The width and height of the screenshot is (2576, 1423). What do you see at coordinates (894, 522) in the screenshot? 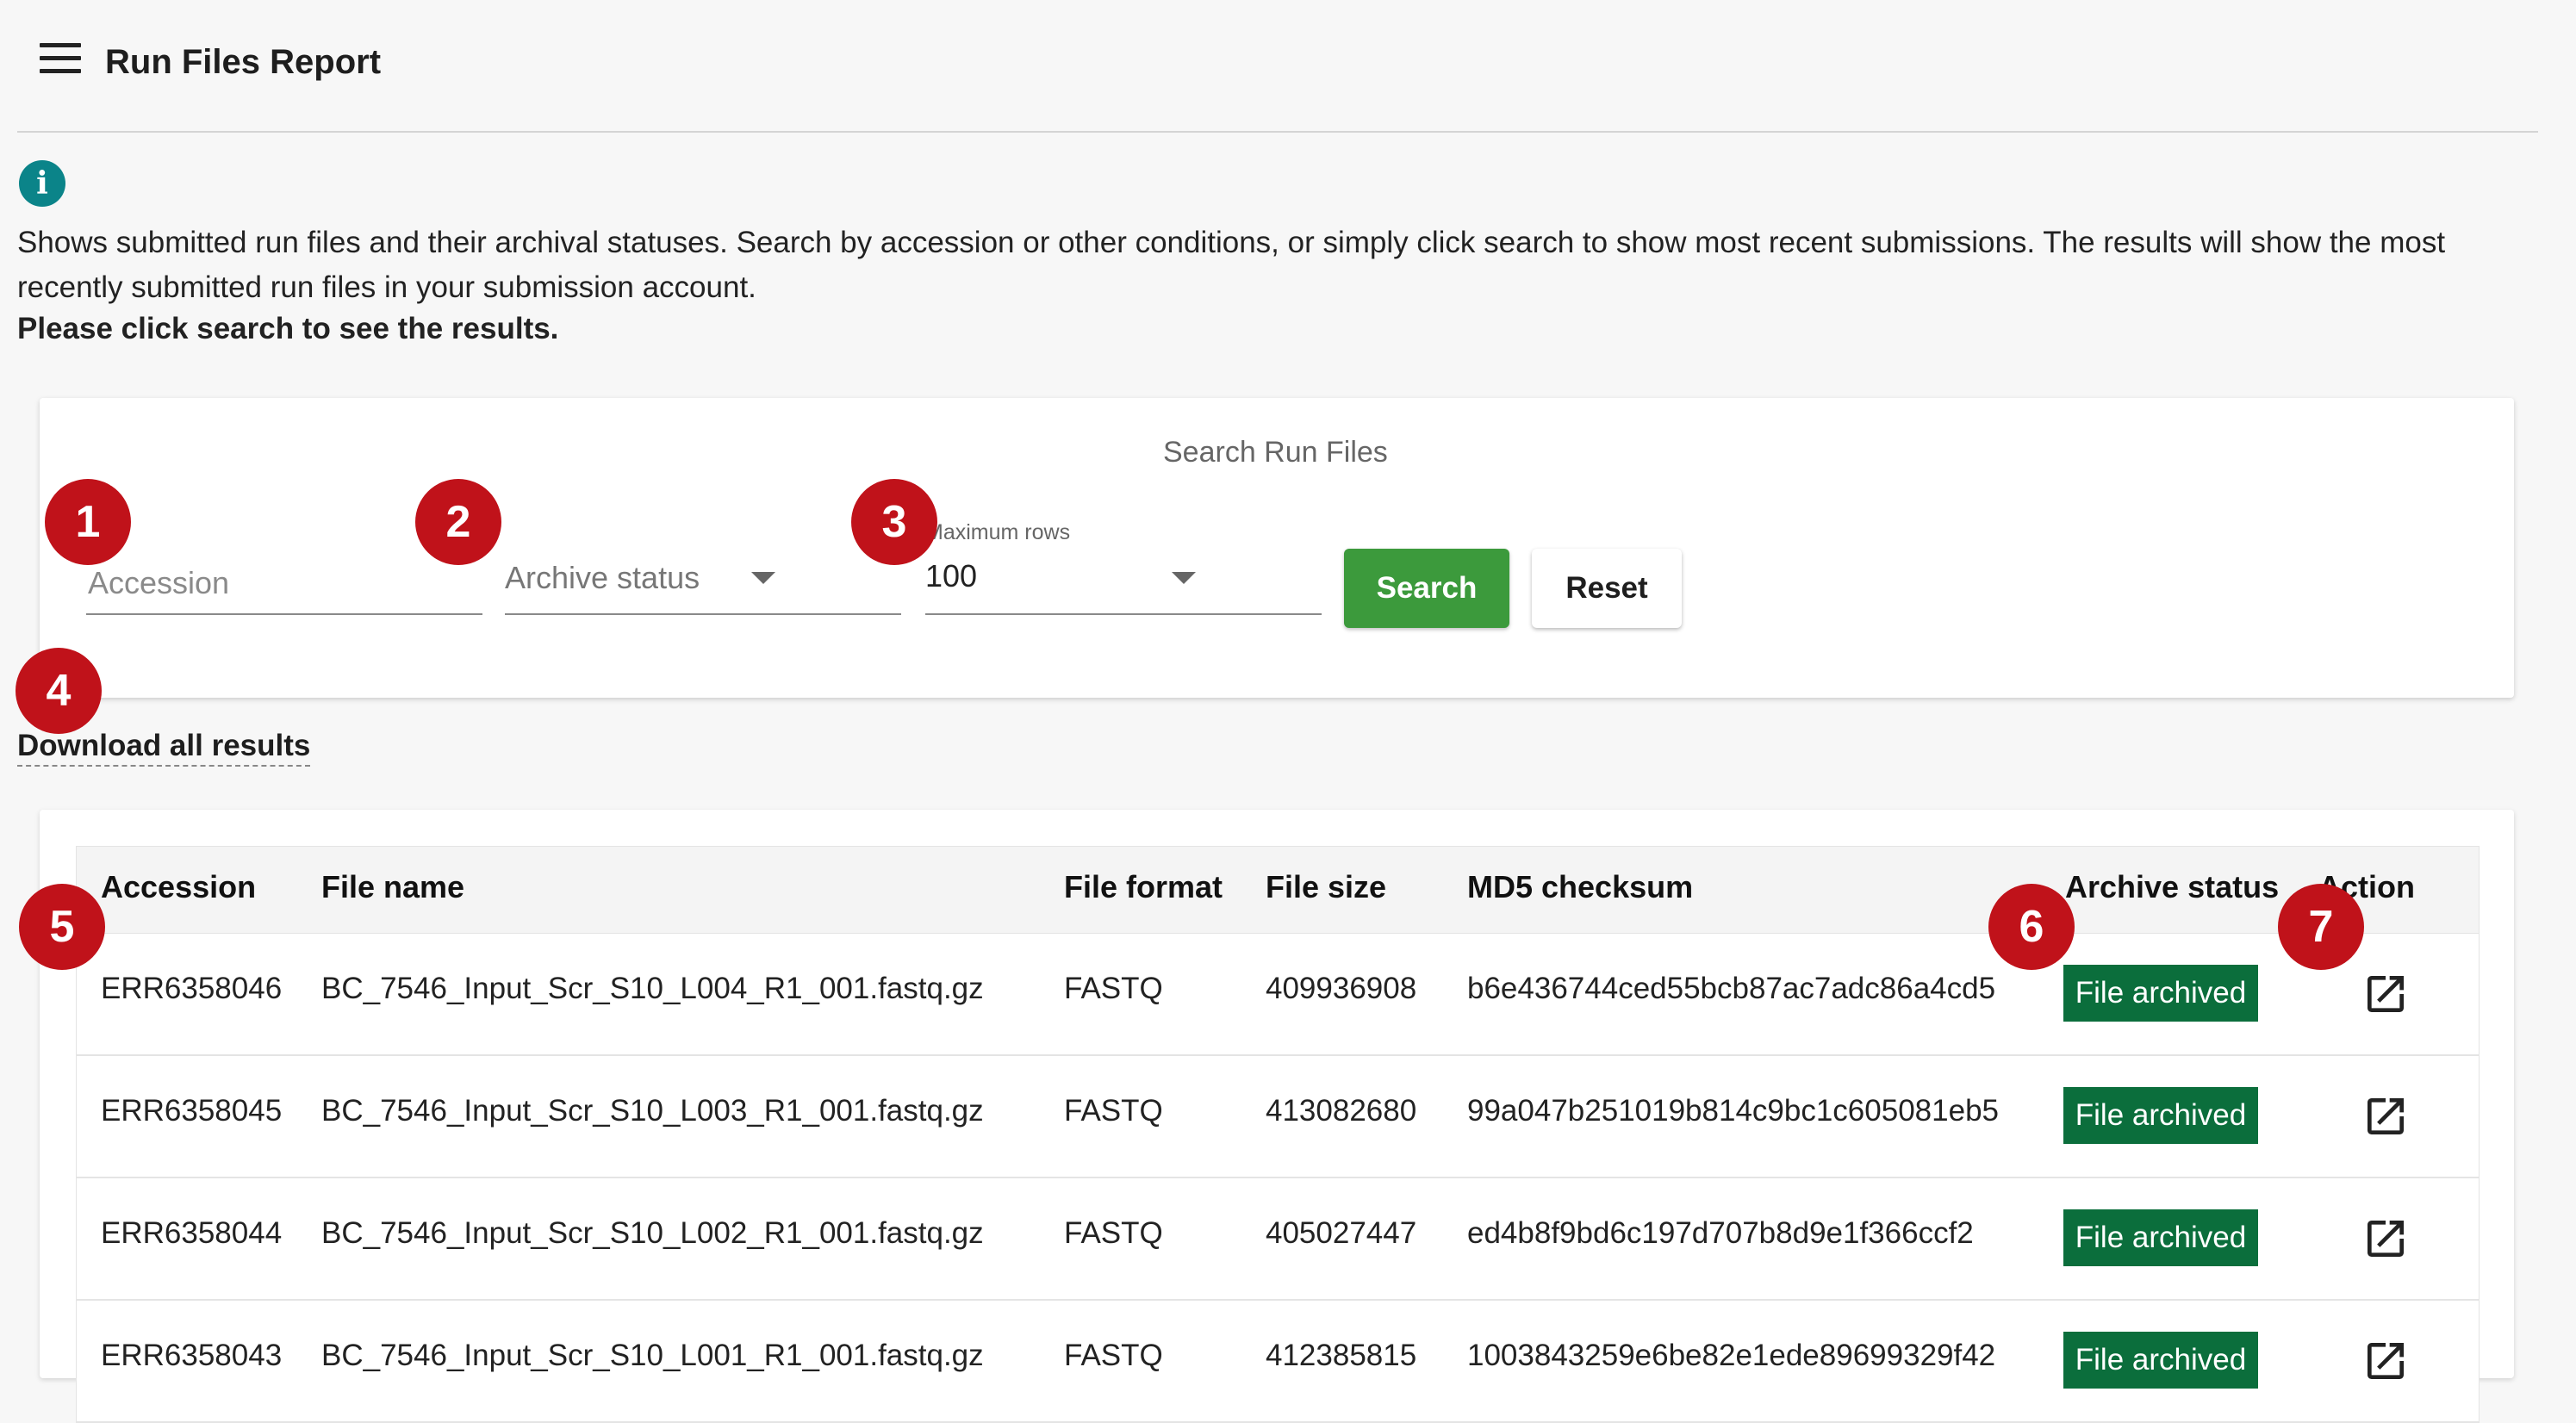
I see `callout-marker-3: 3` at bounding box center [894, 522].